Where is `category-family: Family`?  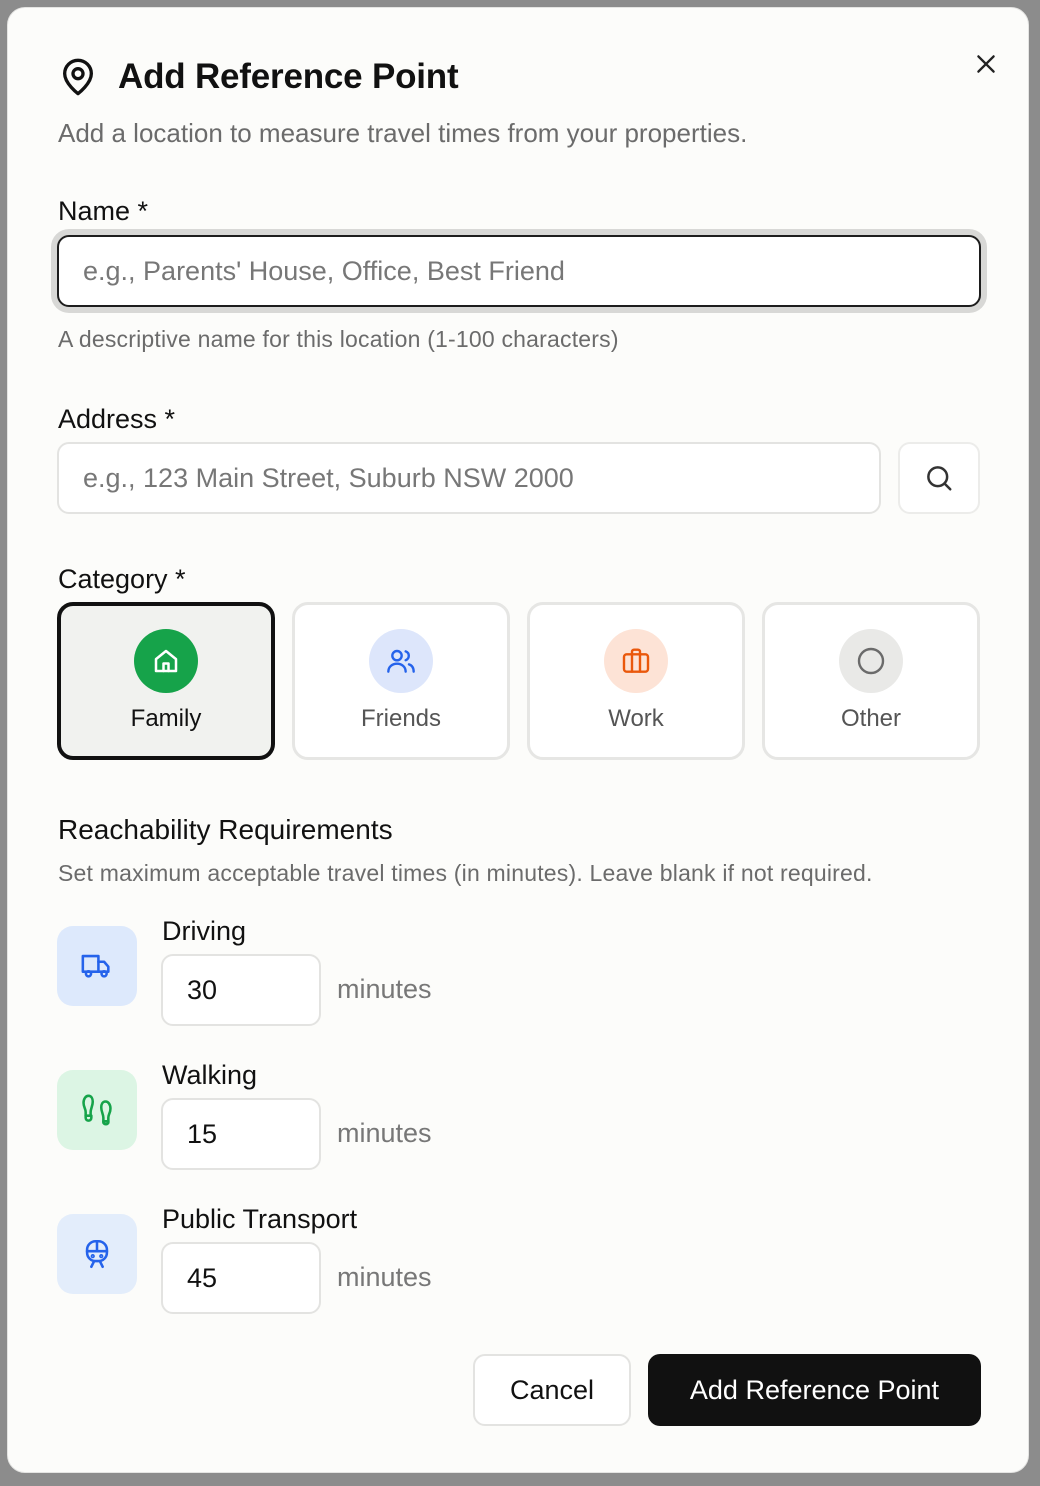
category-family: Family is located at coordinates (166, 681).